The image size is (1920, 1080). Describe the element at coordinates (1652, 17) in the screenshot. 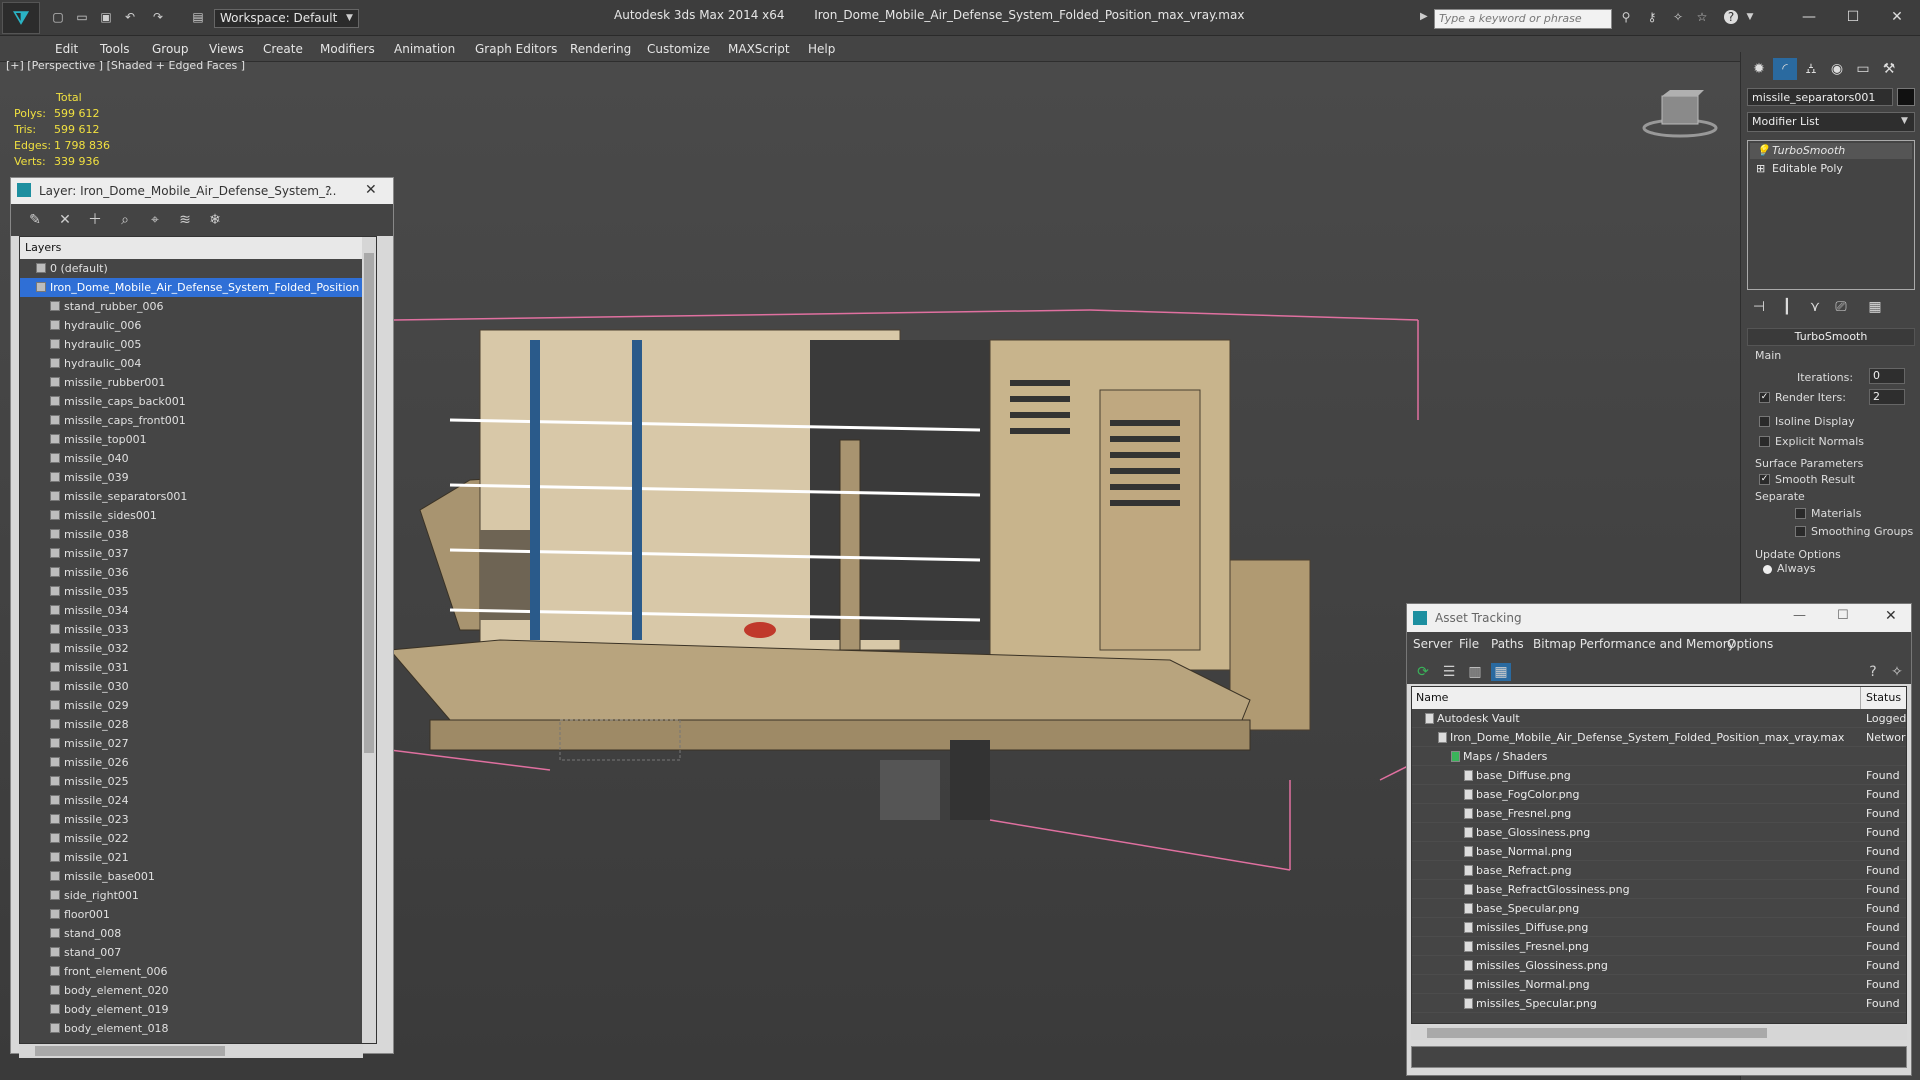

I see `subscription-icon: ⚷` at that location.